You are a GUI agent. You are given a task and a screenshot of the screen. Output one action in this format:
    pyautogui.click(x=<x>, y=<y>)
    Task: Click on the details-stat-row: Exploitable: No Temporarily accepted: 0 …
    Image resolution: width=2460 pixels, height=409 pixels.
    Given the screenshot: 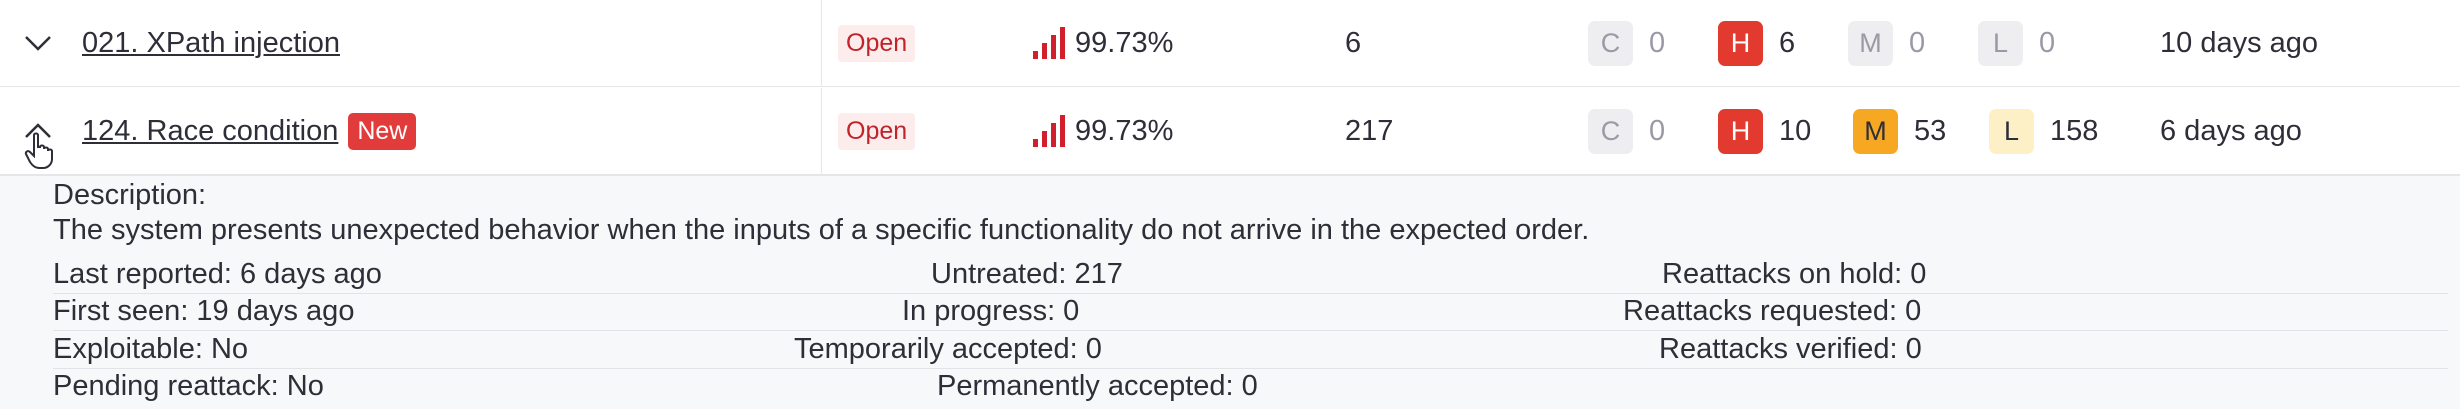 What is the action you would take?
    pyautogui.click(x=1250, y=350)
    